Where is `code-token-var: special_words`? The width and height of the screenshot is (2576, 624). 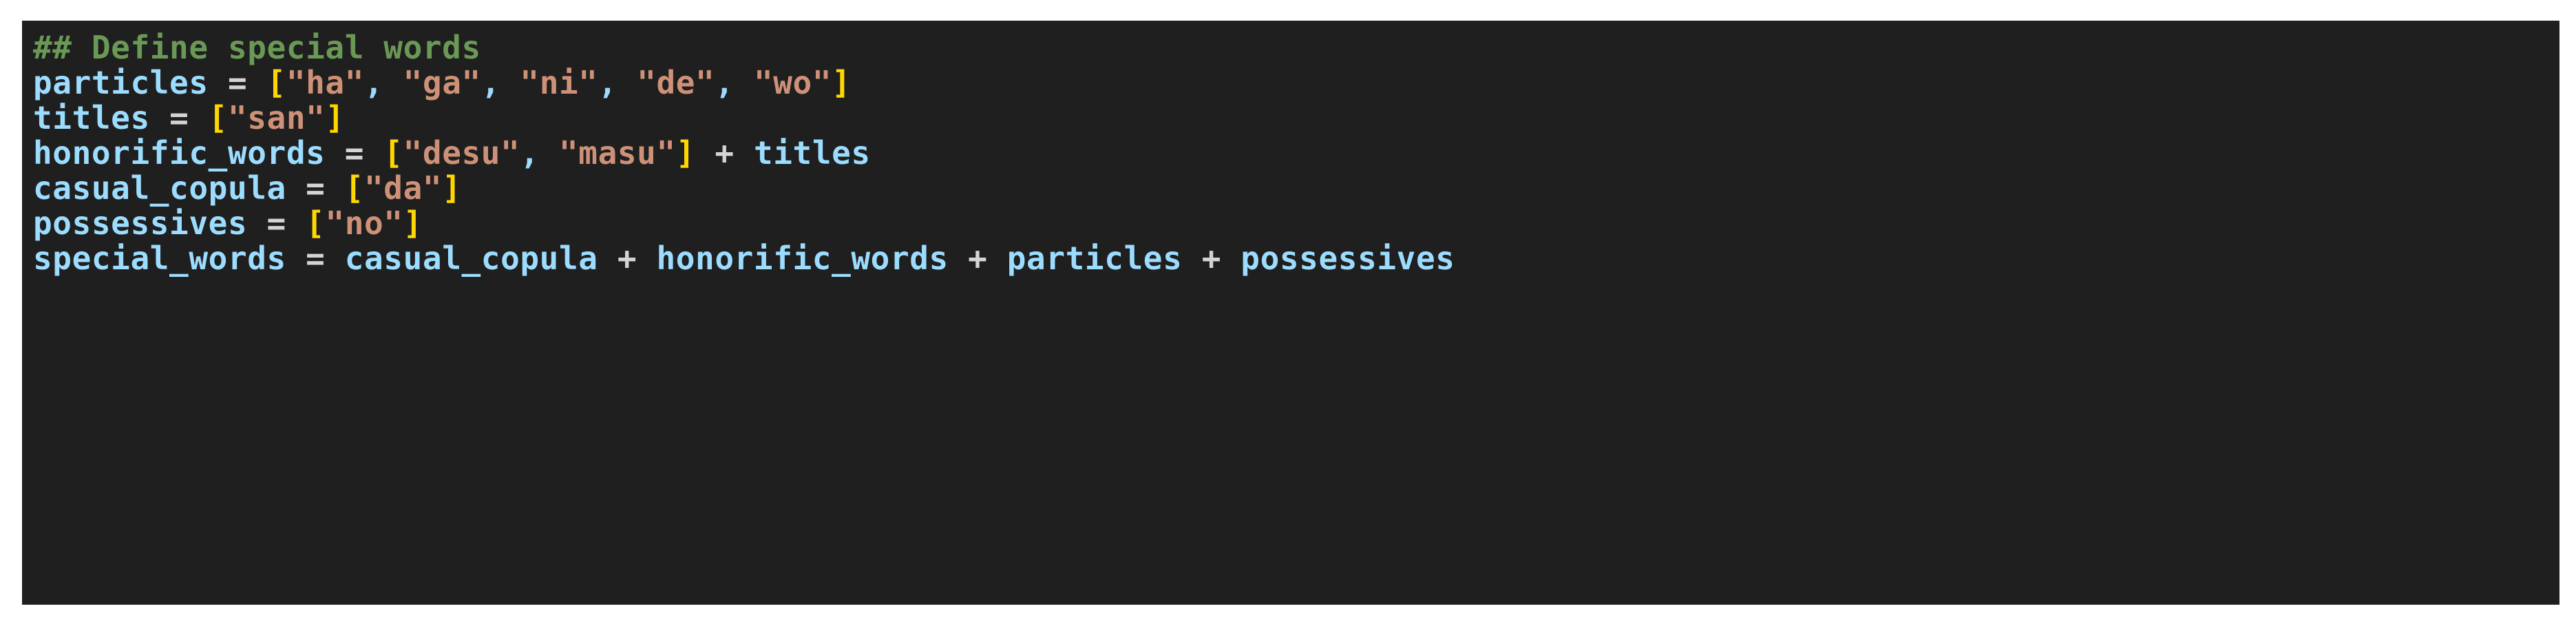 code-token-var: special_words is located at coordinates (159, 258).